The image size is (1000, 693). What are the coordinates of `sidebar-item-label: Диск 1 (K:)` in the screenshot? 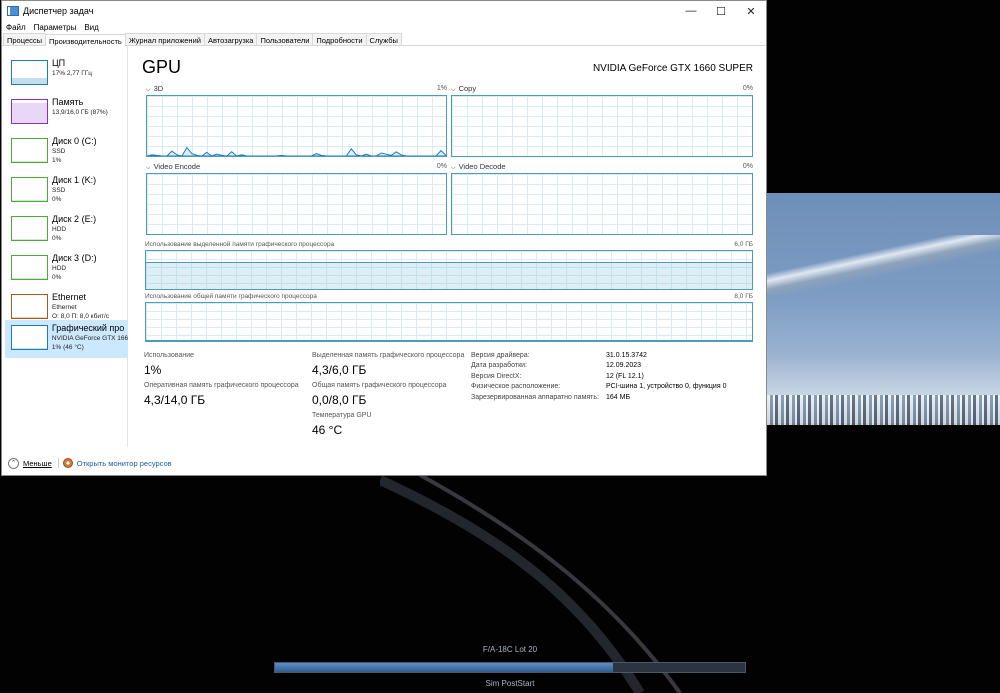 It's located at (74, 180).